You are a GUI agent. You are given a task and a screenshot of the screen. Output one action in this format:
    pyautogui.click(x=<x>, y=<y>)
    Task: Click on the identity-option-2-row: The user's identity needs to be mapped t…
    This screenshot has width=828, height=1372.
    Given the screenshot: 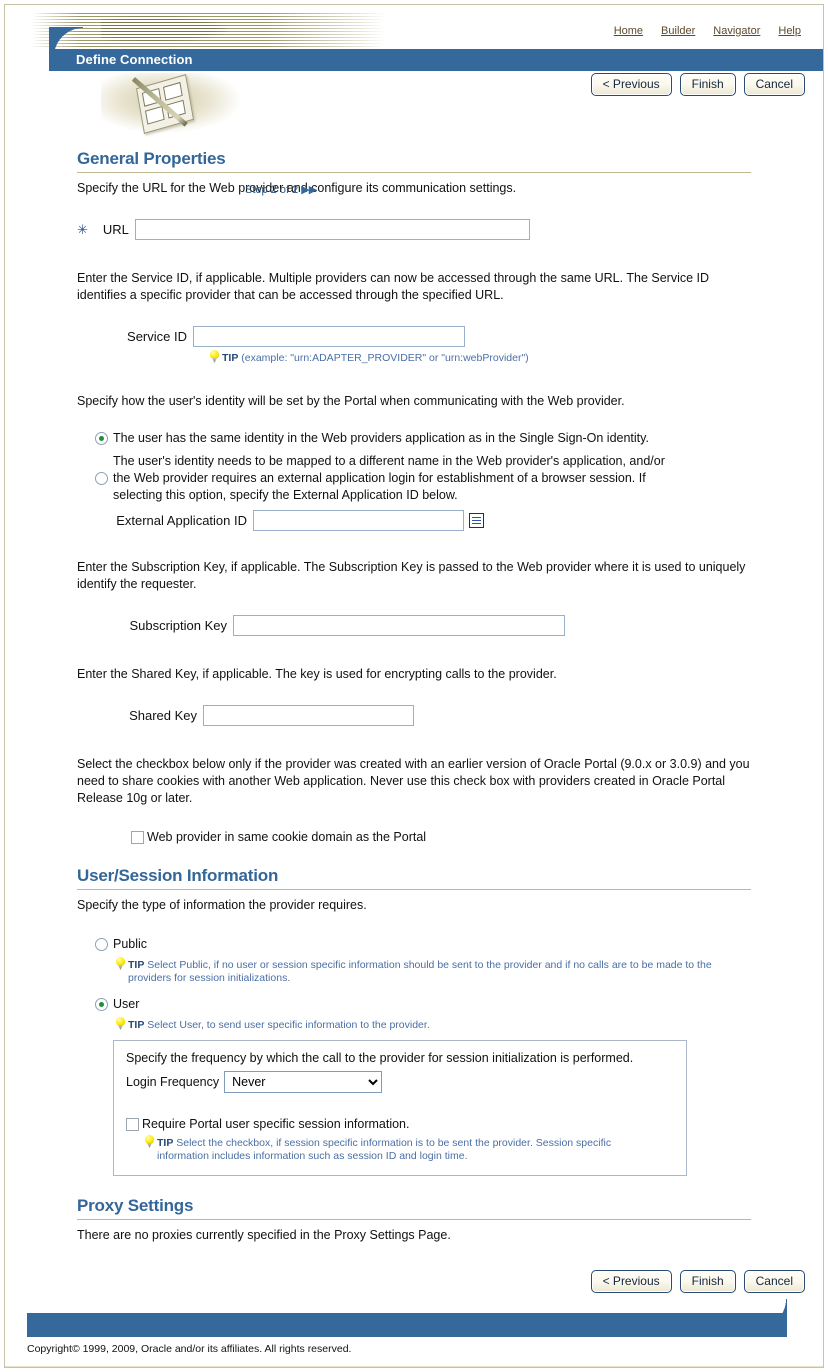 What is the action you would take?
    pyautogui.click(x=450, y=478)
    